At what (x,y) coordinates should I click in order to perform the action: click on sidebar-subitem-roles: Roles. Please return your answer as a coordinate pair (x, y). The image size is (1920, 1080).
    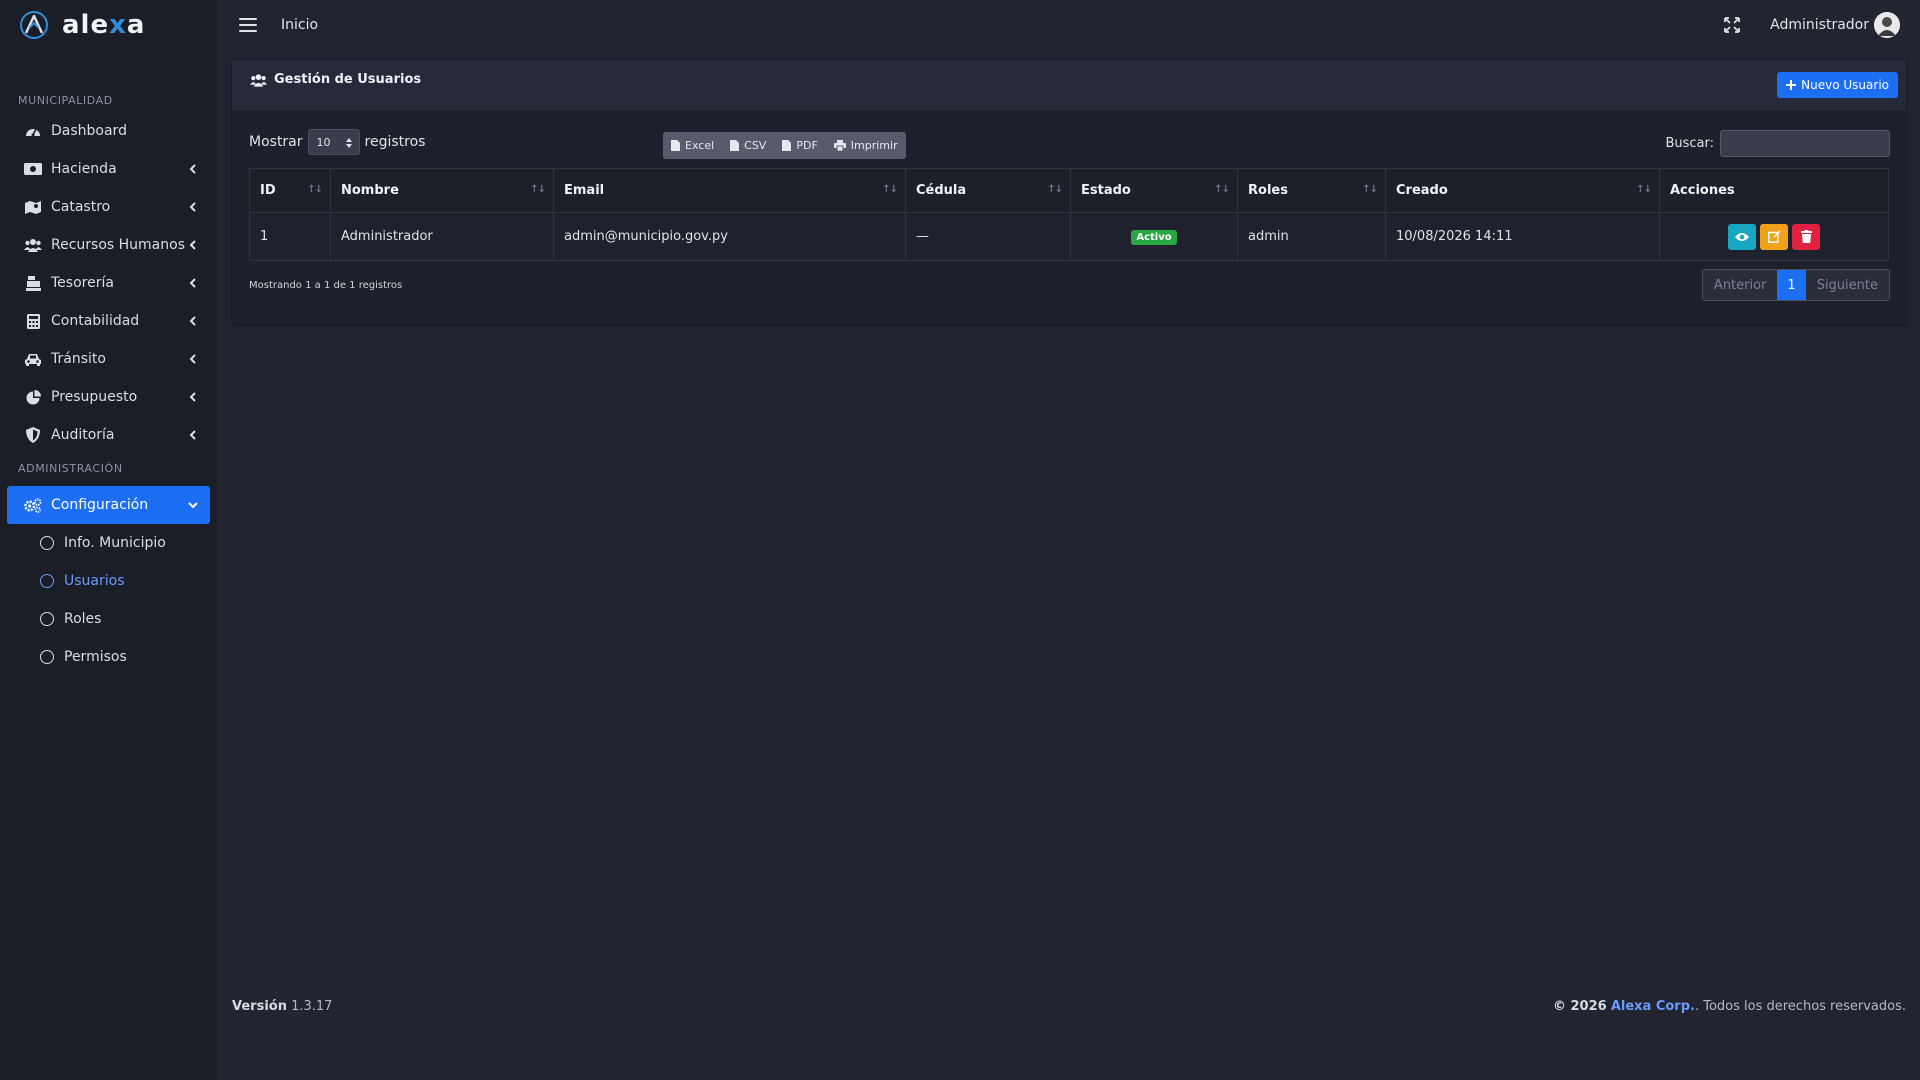
    Looking at the image, I should click on (108, 619).